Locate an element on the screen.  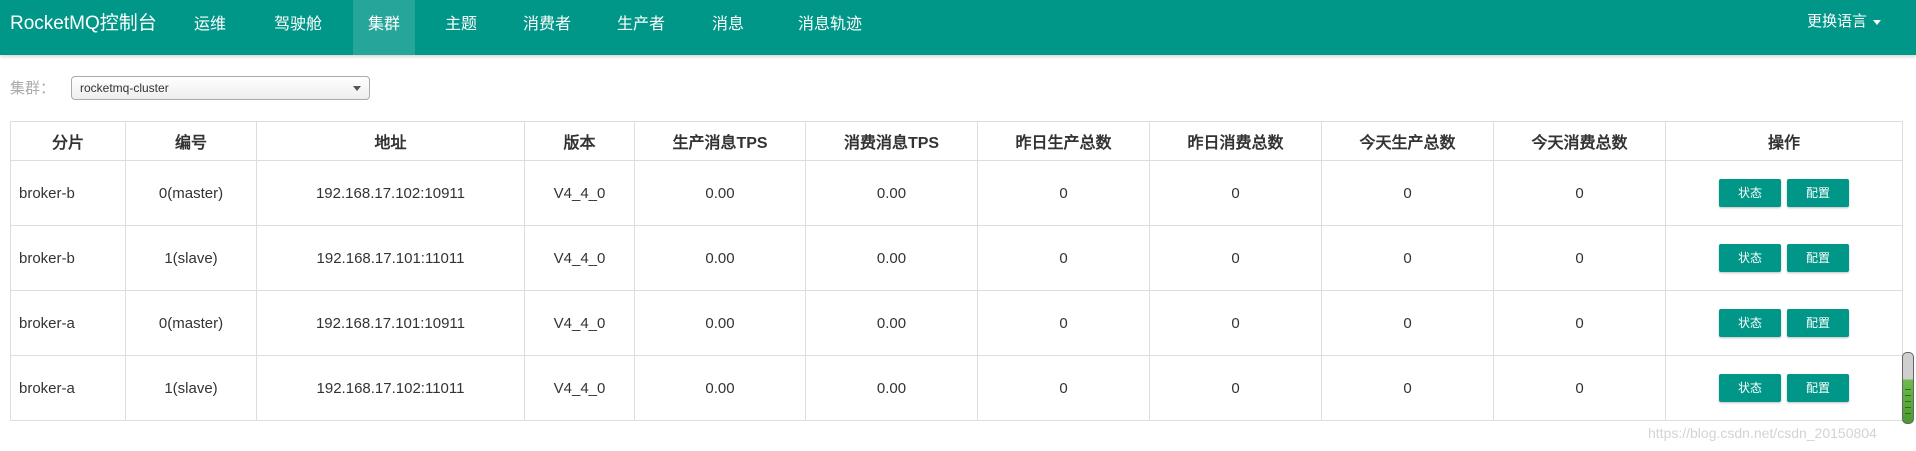
nav-item-topic: 主题 is located at coordinates (461, 27).